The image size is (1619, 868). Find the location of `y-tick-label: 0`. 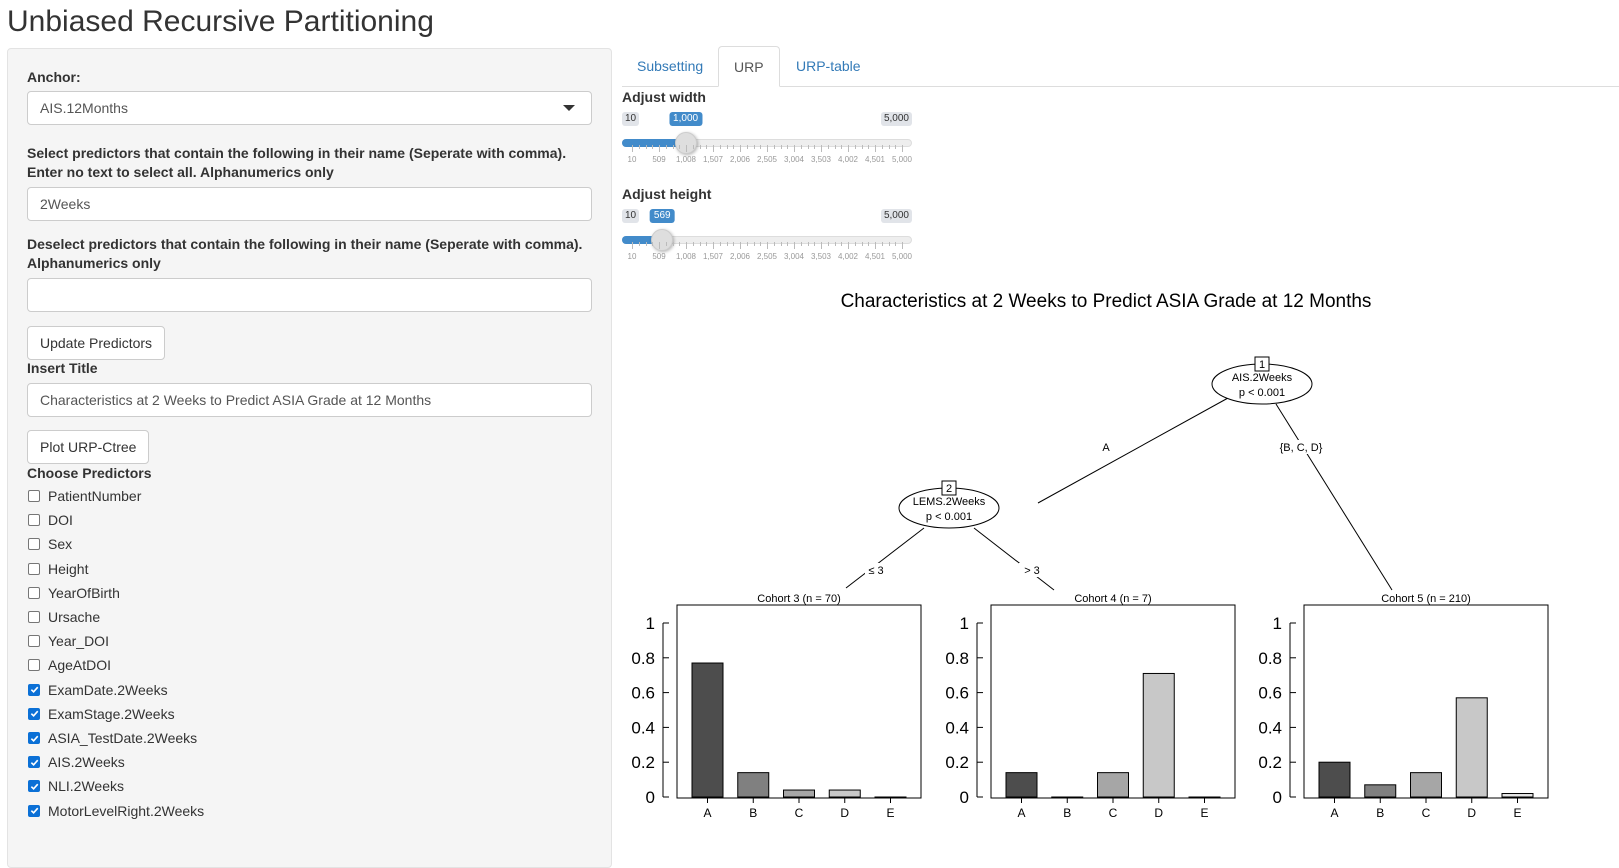

y-tick-label: 0 is located at coordinates (1277, 797).